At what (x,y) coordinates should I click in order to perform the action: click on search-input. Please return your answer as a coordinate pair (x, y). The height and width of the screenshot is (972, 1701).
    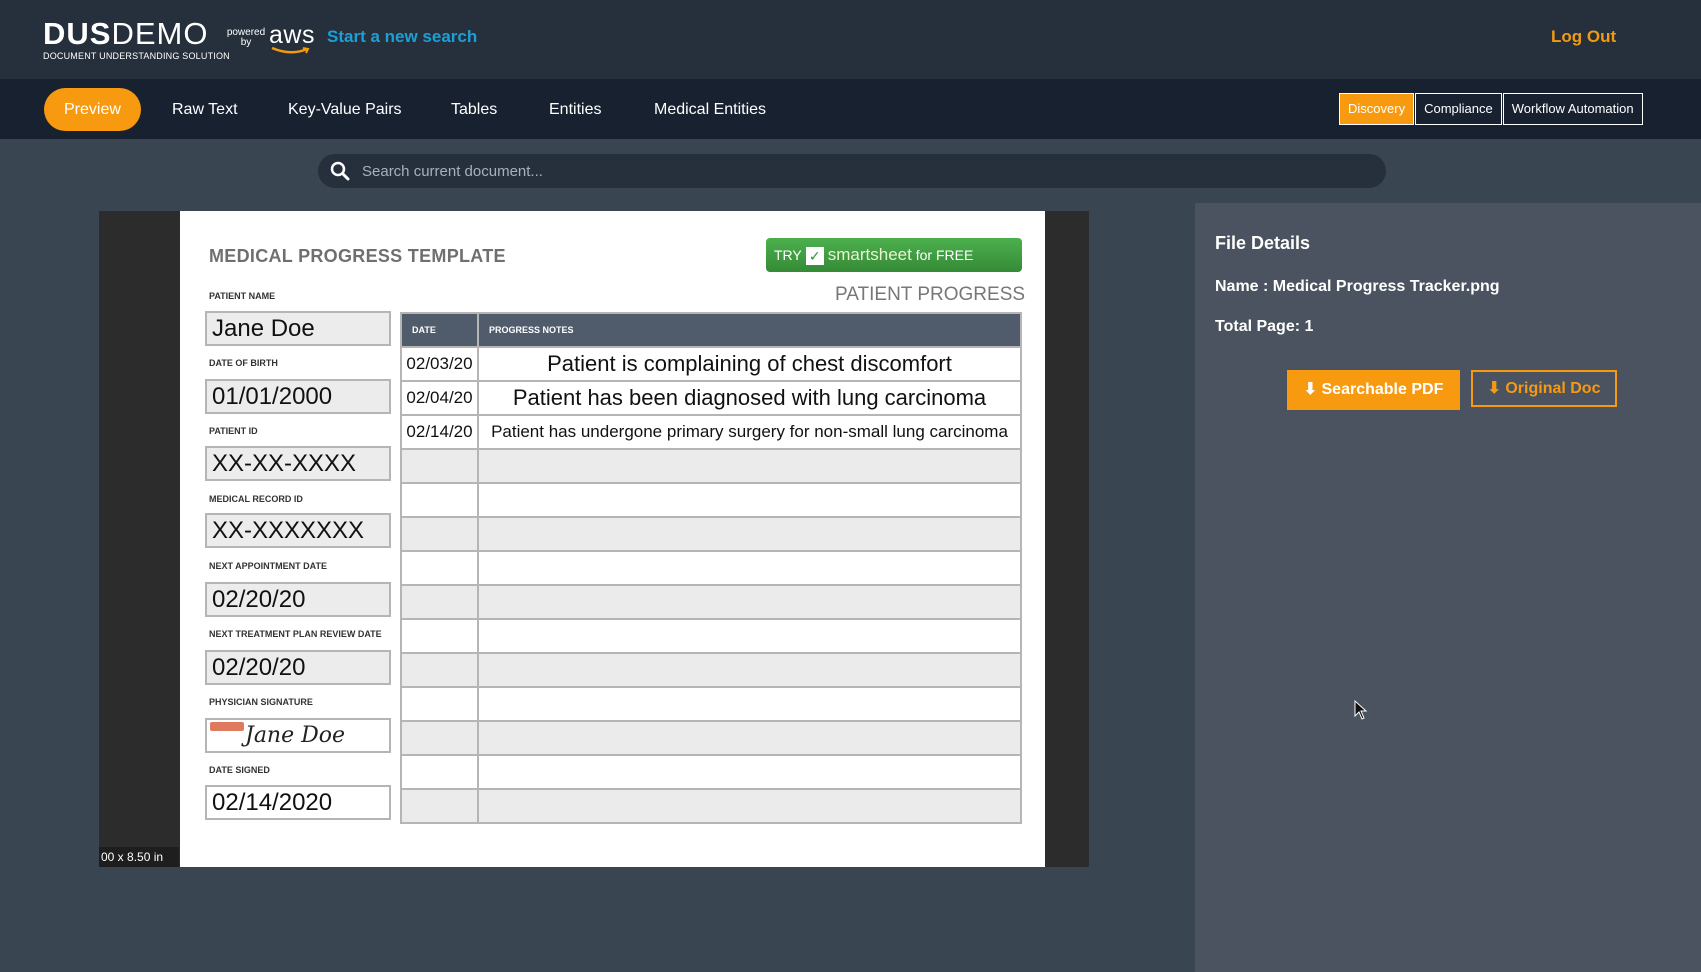
    Looking at the image, I should click on (862, 171).